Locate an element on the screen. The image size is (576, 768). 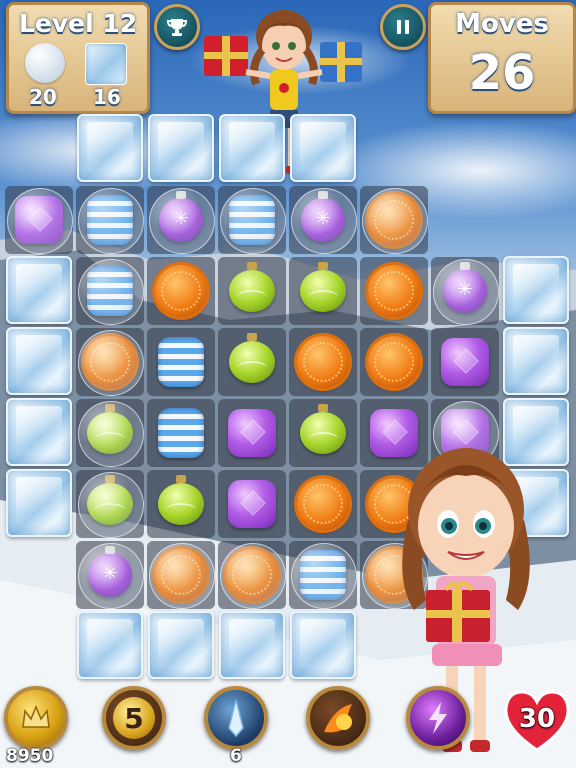
lightning-orb-icon is located at coordinates (438, 718).